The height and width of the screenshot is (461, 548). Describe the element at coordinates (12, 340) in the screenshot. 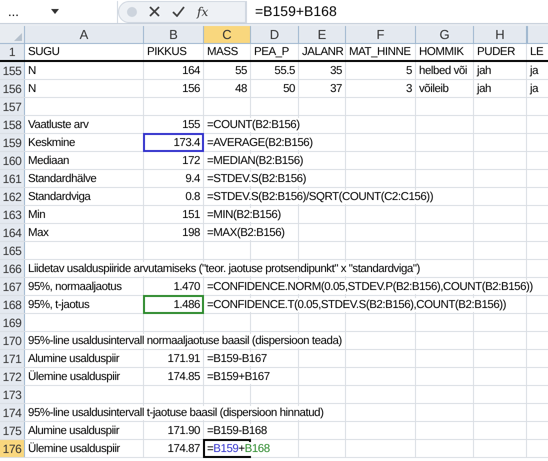

I see `row-header: 170` at that location.